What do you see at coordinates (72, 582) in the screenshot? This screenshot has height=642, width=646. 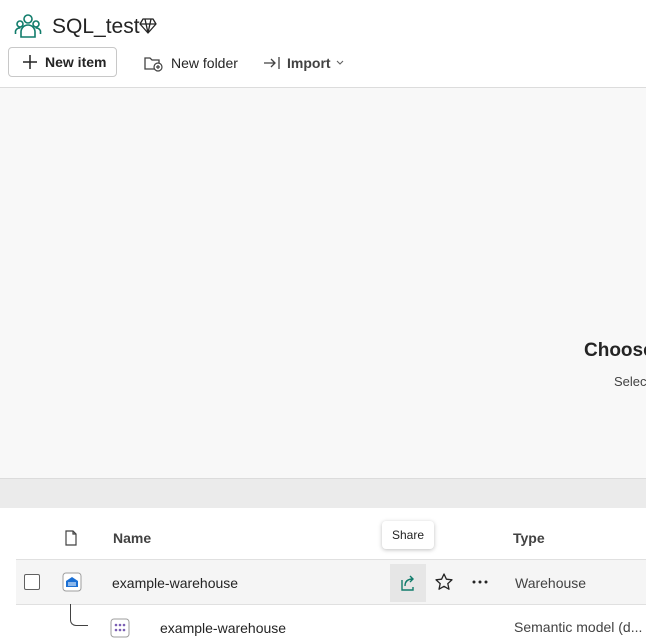 I see `warehouse-icon` at bounding box center [72, 582].